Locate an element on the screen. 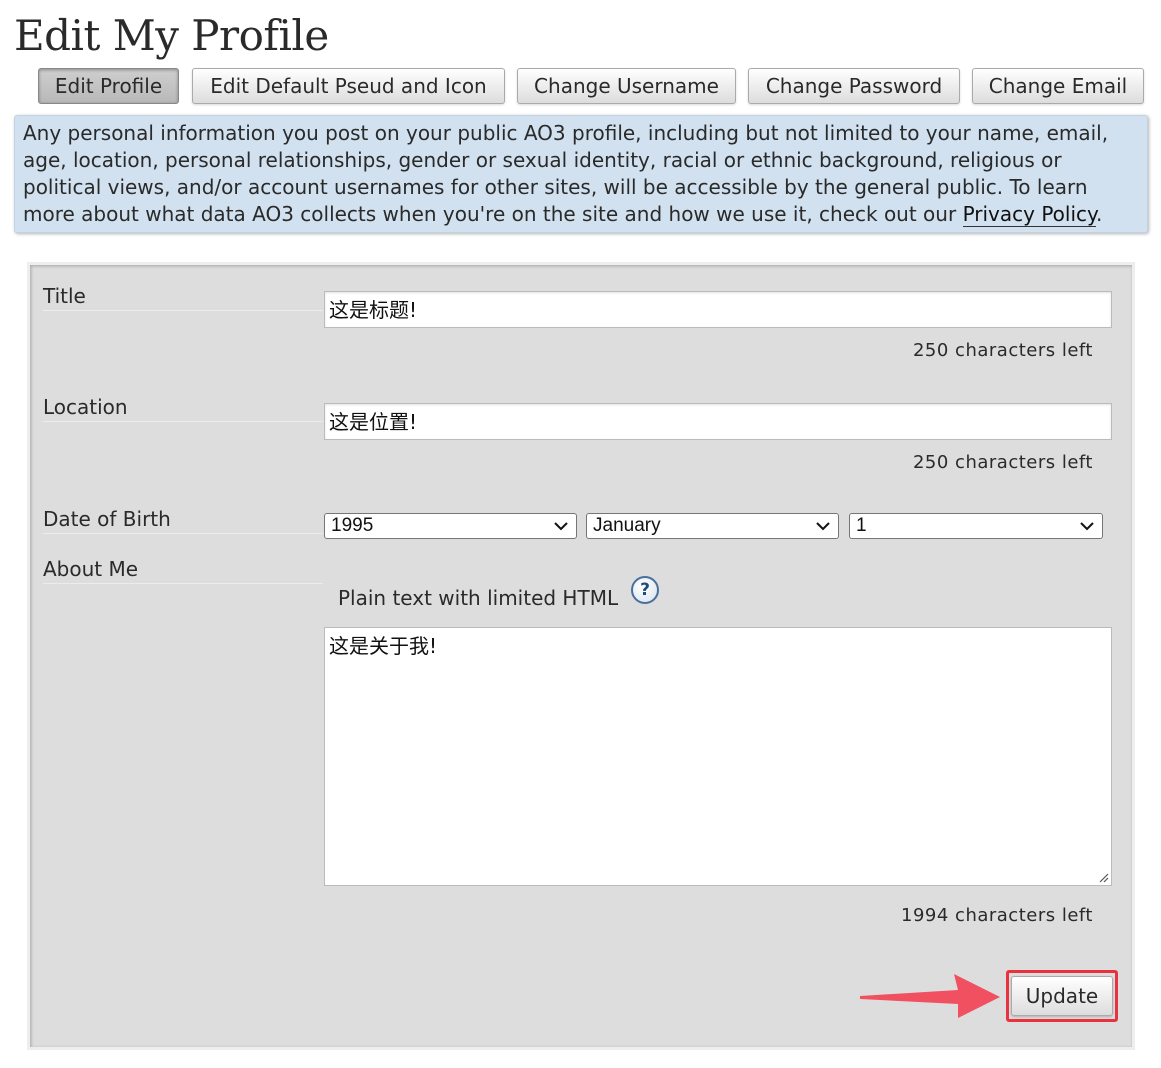  format-note: Plain text with limited HTML is located at coordinates (478, 598).